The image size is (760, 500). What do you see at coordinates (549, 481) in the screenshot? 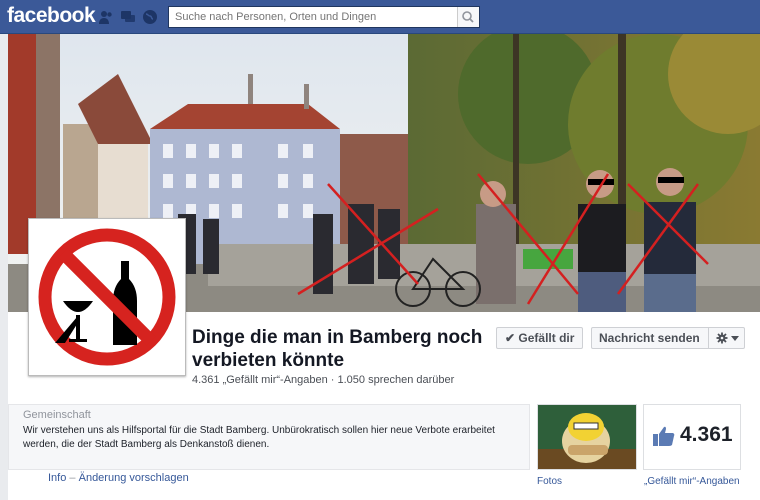
I see `photos-label: Fotos` at bounding box center [549, 481].